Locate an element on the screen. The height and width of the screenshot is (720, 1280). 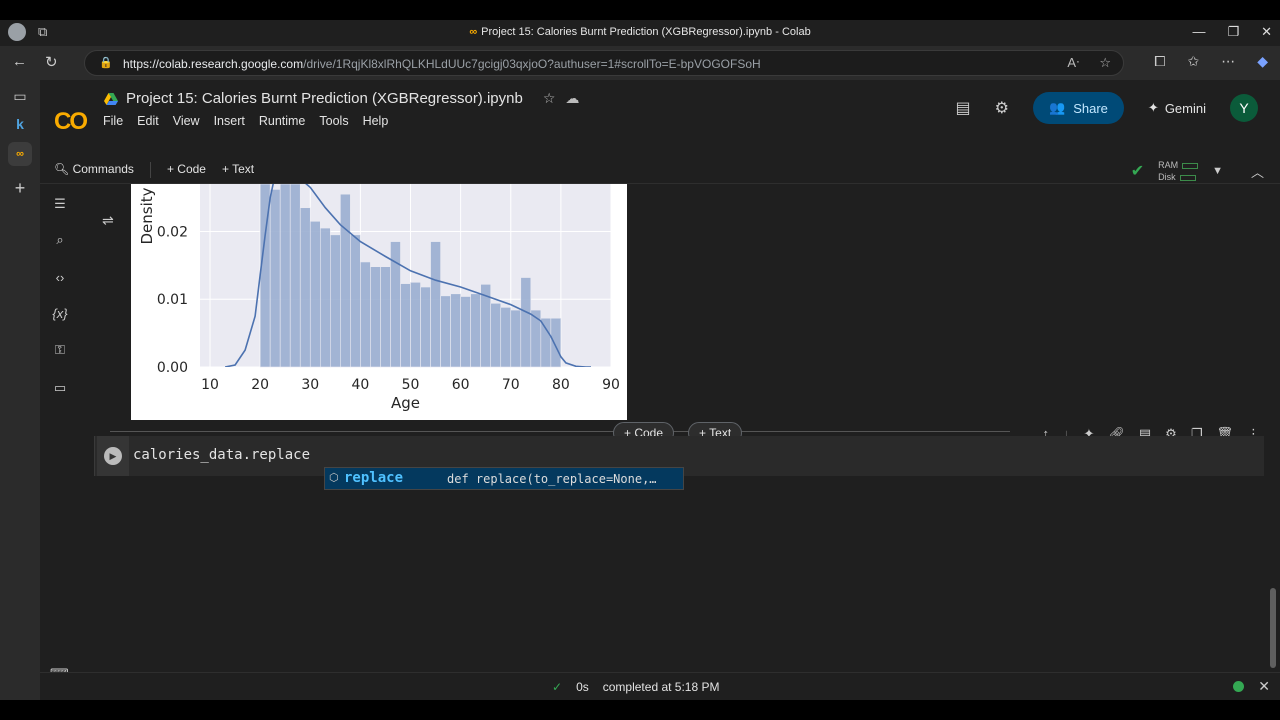
connected-check-icon: ✔ is located at coordinates (1137, 171).